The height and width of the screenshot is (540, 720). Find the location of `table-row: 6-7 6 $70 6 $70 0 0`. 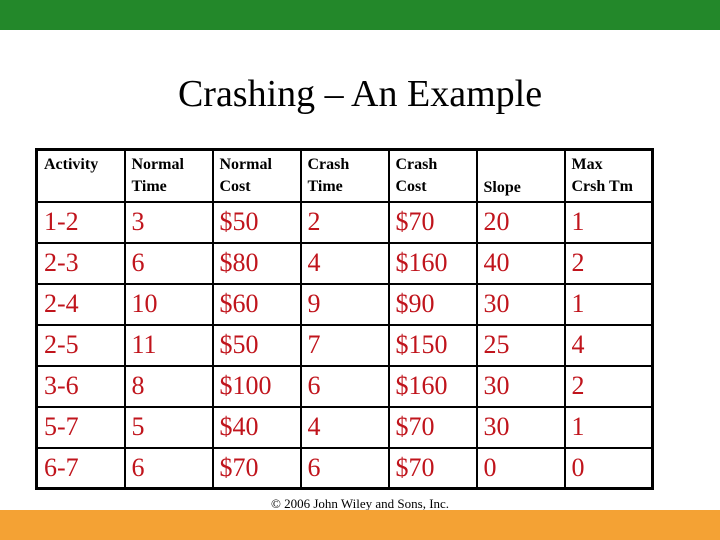

table-row: 6-7 6 $70 6 $70 0 0 is located at coordinates (344, 468).